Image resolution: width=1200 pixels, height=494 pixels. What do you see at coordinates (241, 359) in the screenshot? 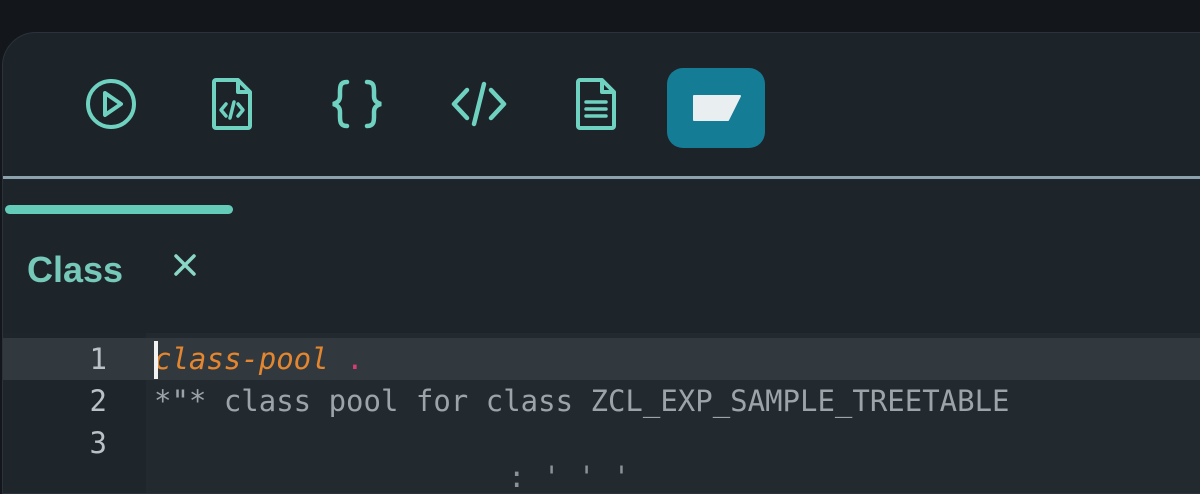
I see `keyword-class-pool: class-pool` at bounding box center [241, 359].